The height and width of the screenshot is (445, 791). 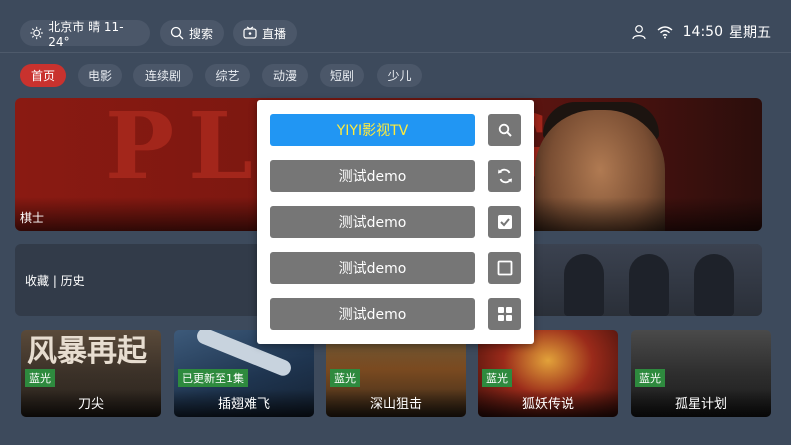 I want to click on weather-text: 北京市 晴 11-24°, so click(x=86, y=34).